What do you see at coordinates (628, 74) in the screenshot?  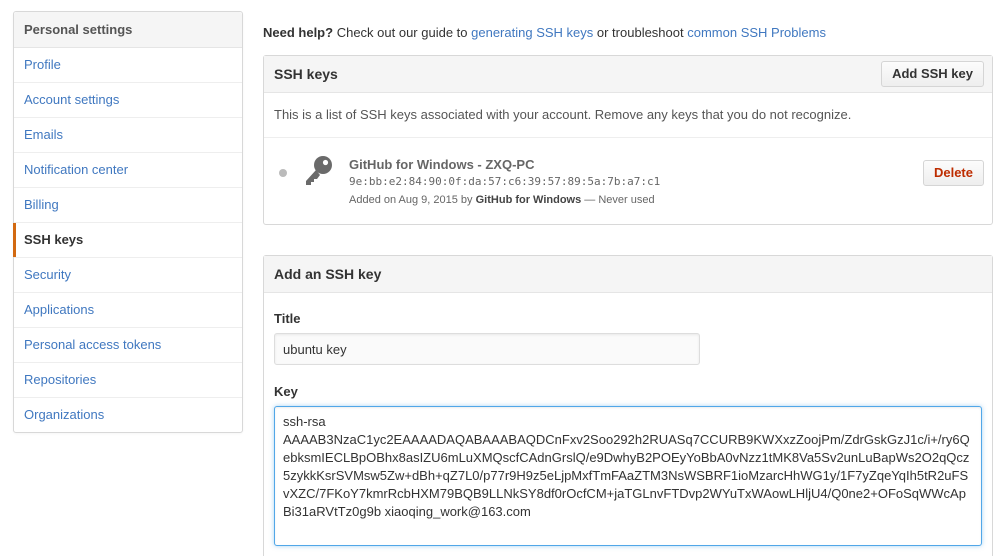 I see `ssh-keys-header: SSH keys Add SSH key` at bounding box center [628, 74].